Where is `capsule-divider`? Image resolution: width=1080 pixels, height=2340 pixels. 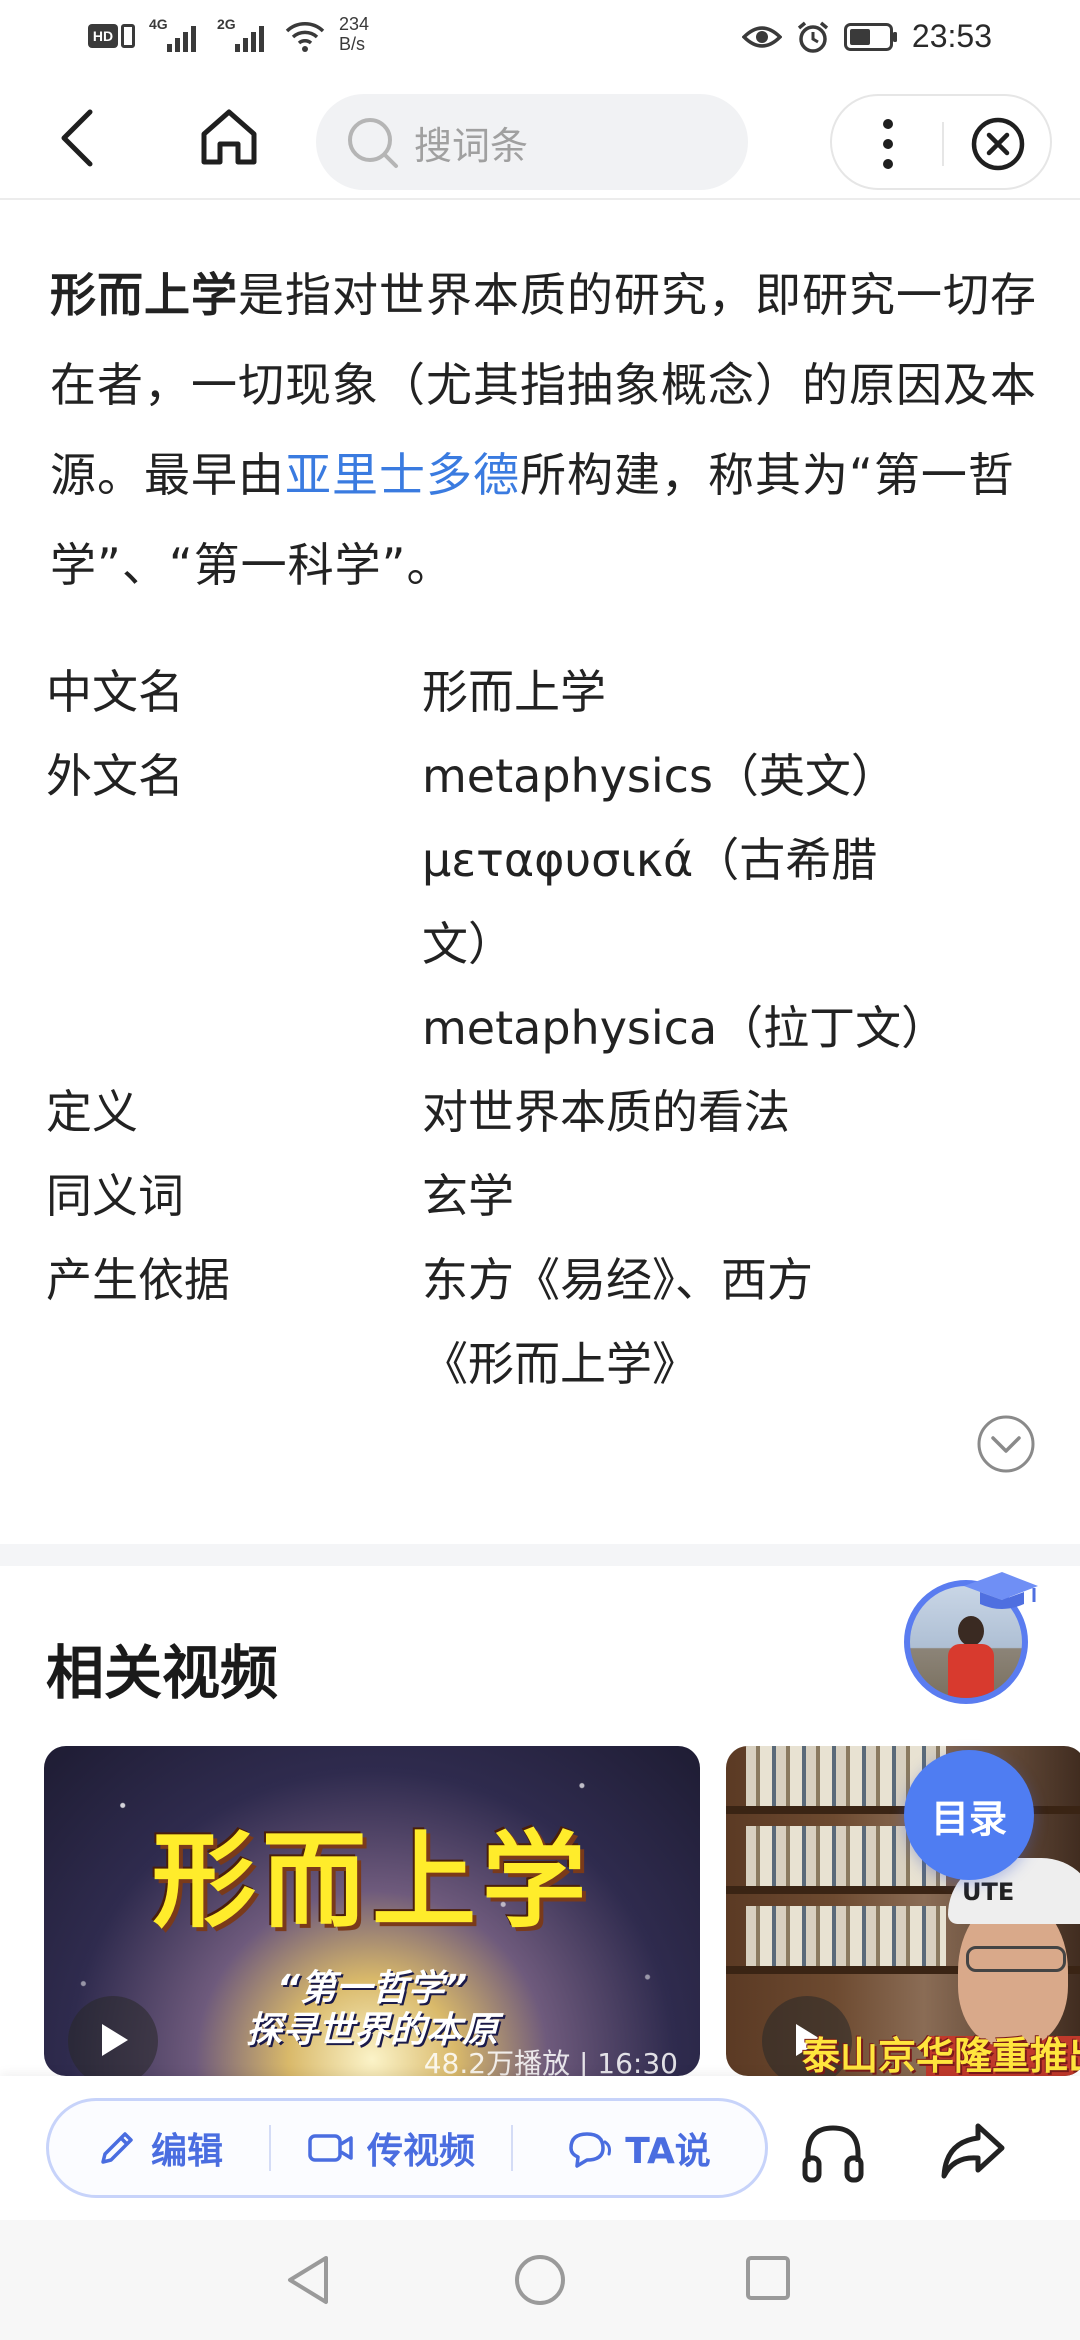 capsule-divider is located at coordinates (943, 144).